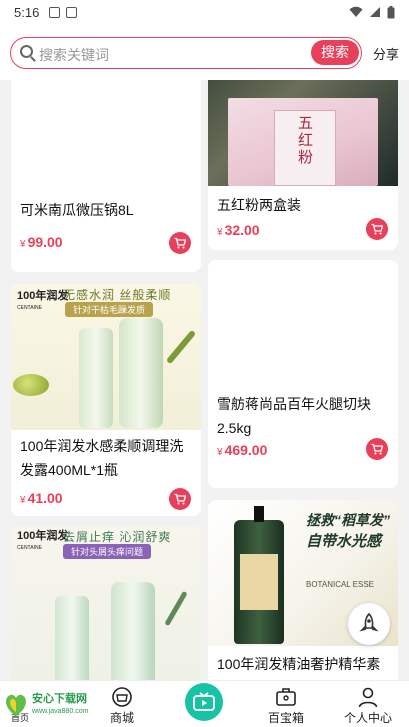 The image size is (409, 727). I want to click on tab-toolbox: 百宝箱, so click(286, 704).